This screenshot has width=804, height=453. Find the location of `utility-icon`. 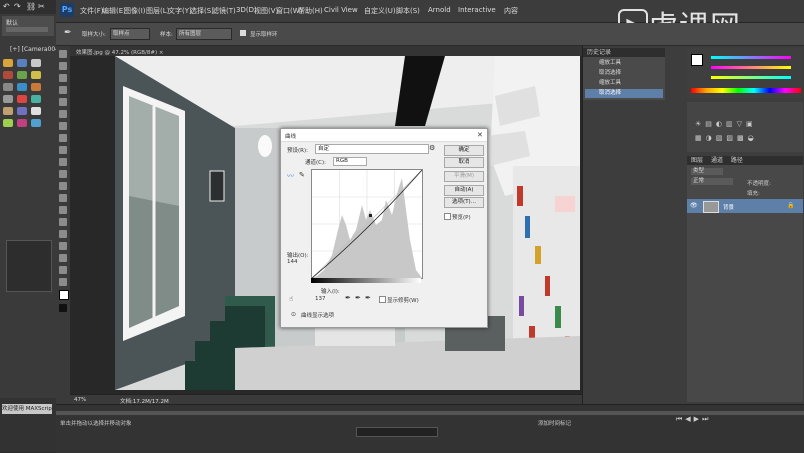

utility-icon is located at coordinates (8, 111).